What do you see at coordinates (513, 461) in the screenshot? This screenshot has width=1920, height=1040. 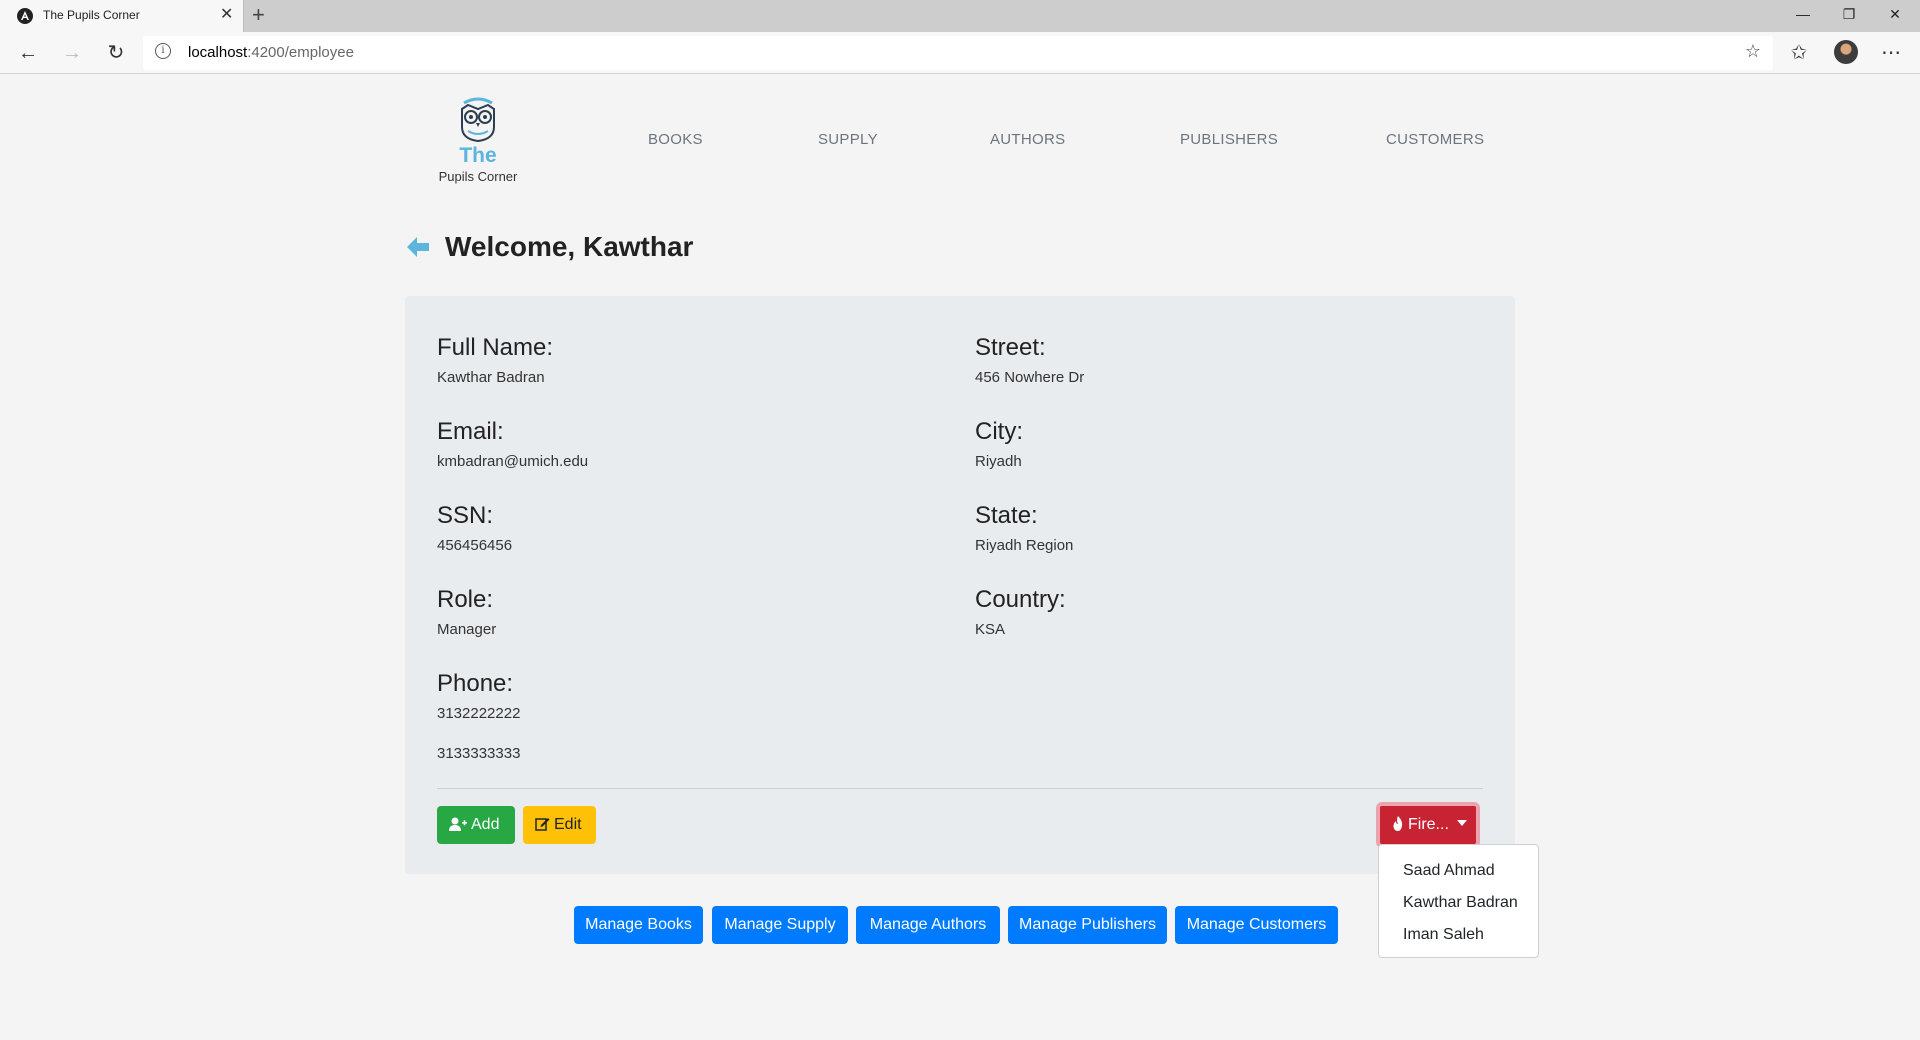 I see `email-value: kmbadran@umich.edu` at bounding box center [513, 461].